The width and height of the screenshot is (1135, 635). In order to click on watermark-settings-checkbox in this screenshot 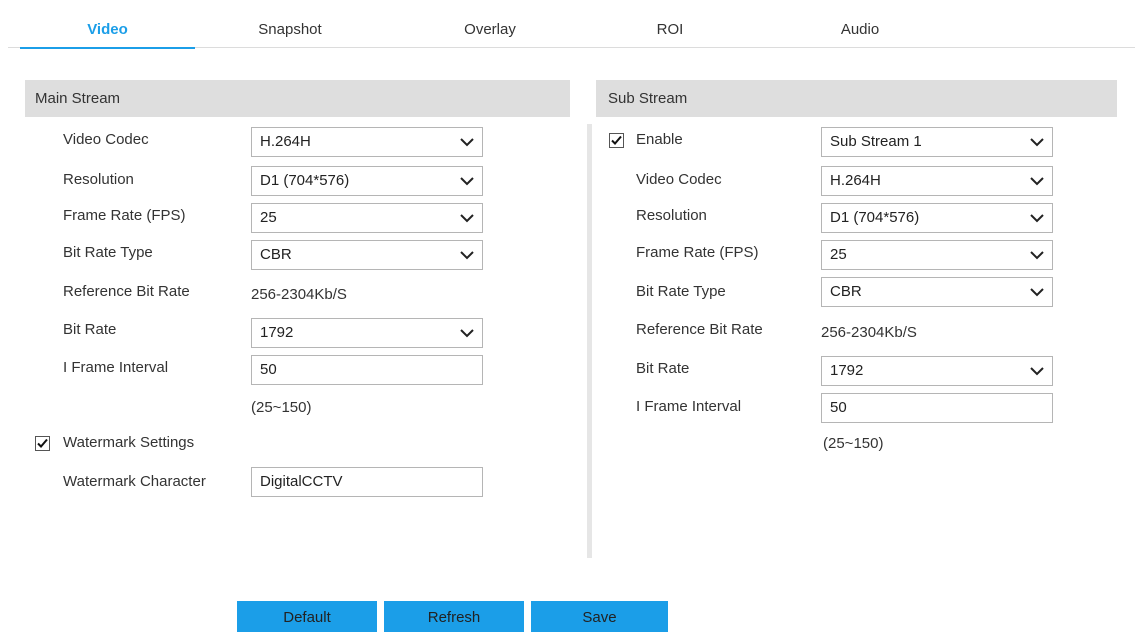, I will do `click(42, 443)`.